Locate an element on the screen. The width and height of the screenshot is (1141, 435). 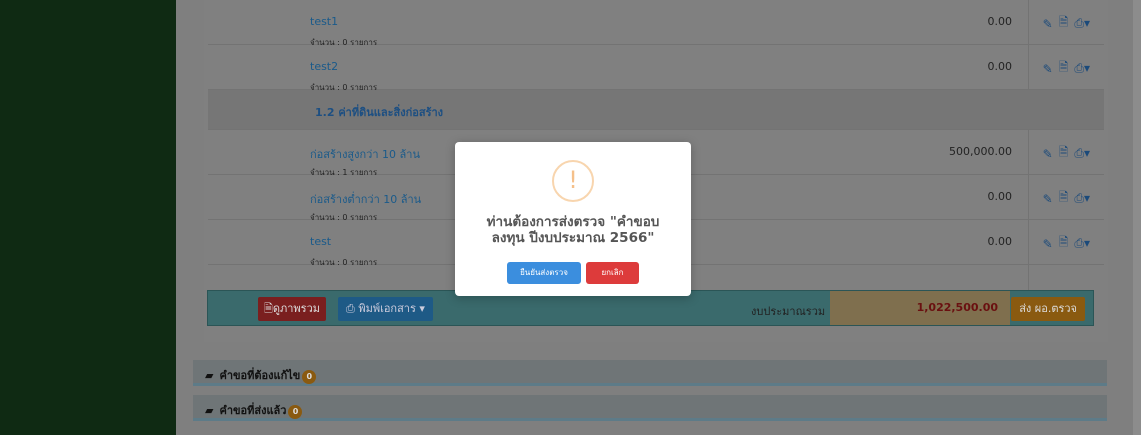
accordion-label: ▰ คำขอที่ส่งแล้ว 0 is located at coordinates (254, 410).